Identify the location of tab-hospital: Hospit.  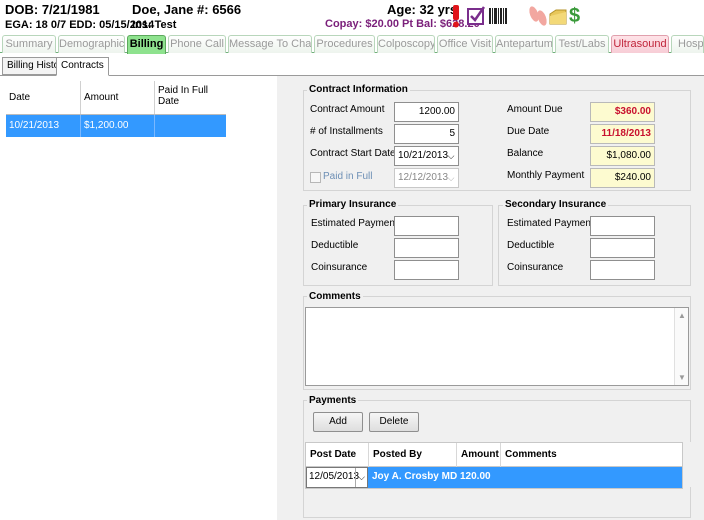
(687, 44).